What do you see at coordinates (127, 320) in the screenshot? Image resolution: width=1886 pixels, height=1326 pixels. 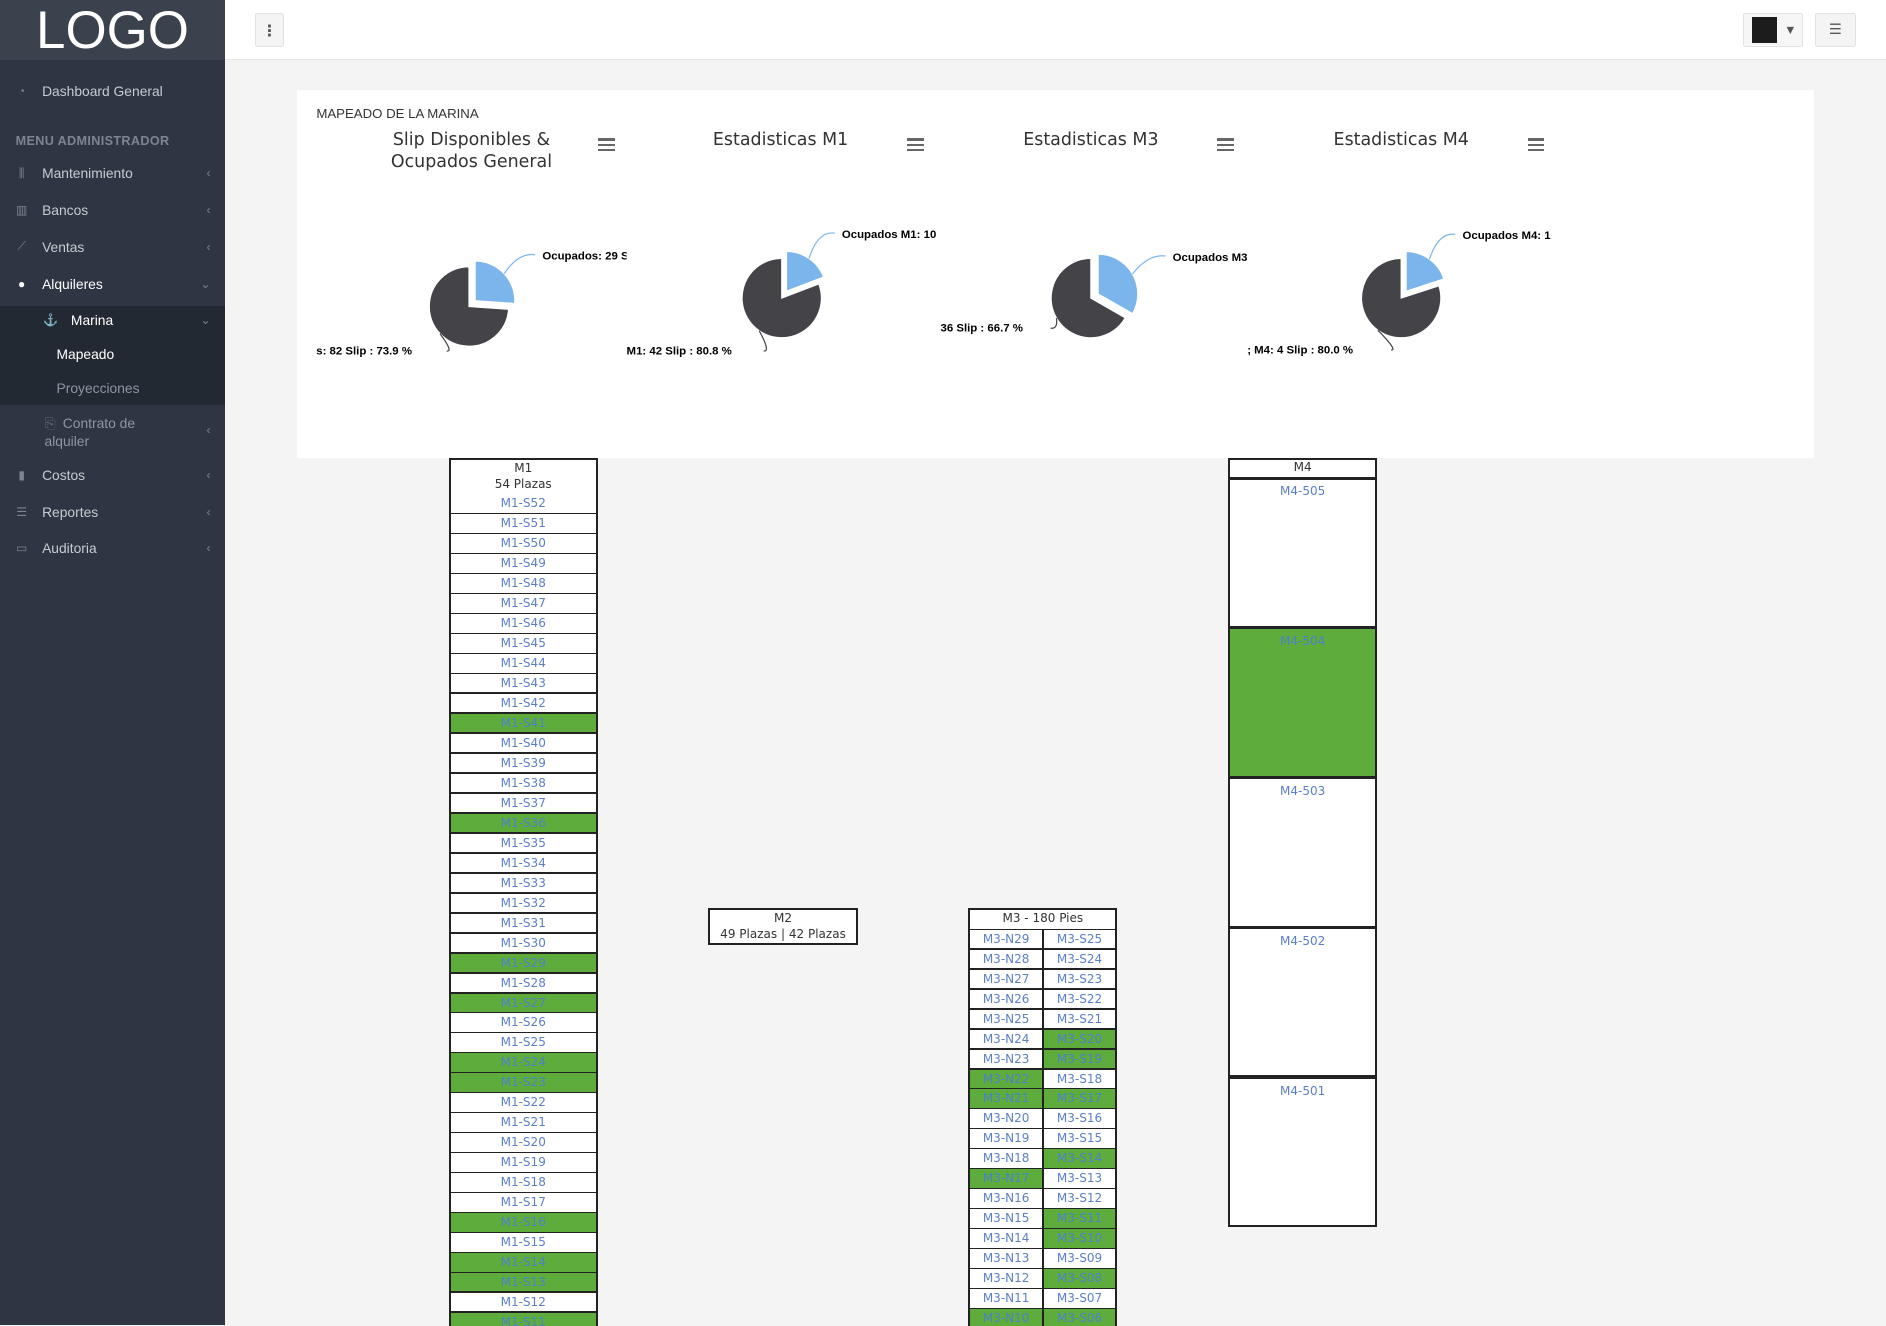 I see `sidebar-item-marina: ⚓ Marina ⌄` at bounding box center [127, 320].